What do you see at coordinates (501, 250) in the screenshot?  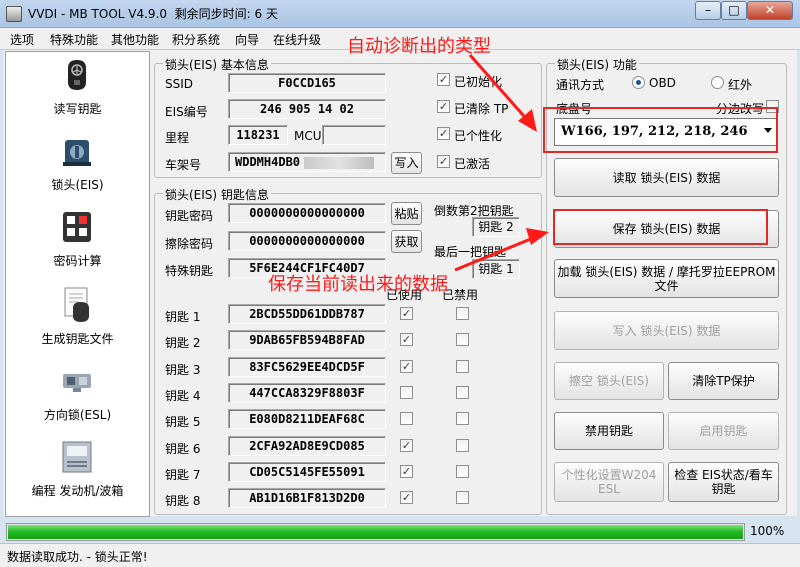 I see `arrow-to-save` at bounding box center [501, 250].